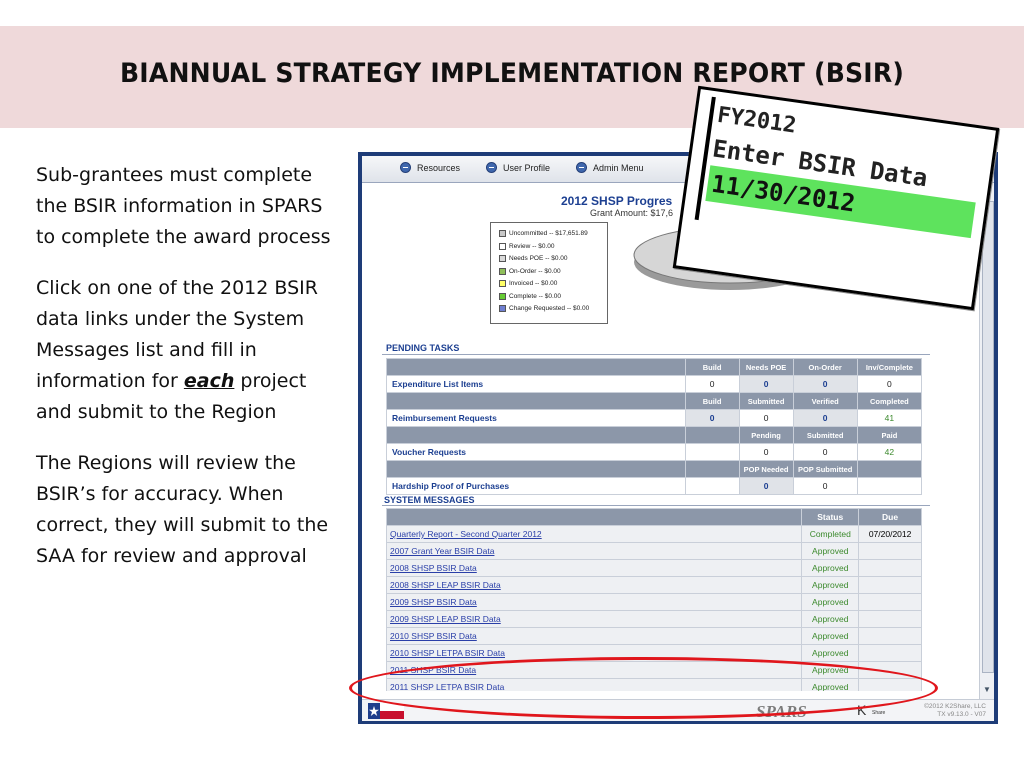  I want to click on message-link: 2007 Grant Year BSIR Data, so click(594, 551).